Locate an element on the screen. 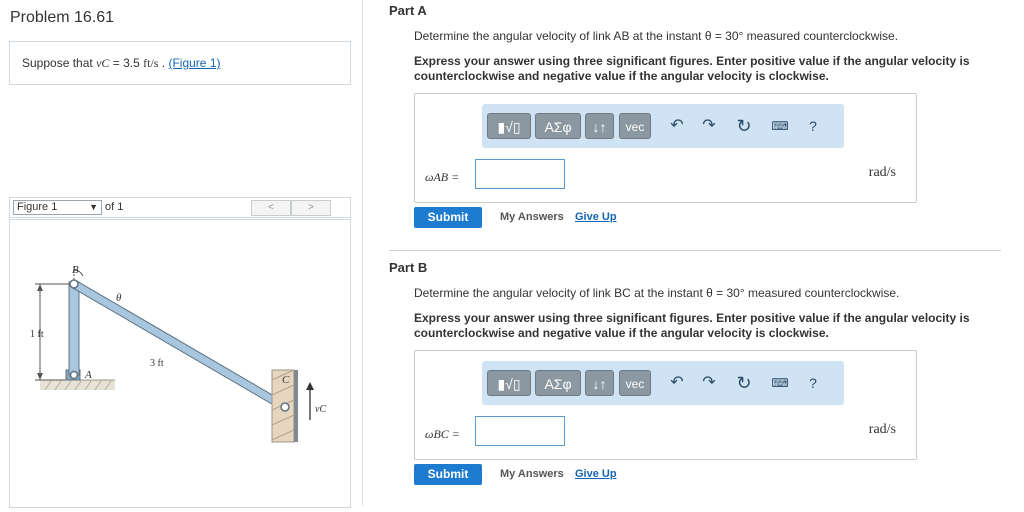 The image size is (1024, 512). dropdown-arrow-icon: ▼ is located at coordinates (93, 207).